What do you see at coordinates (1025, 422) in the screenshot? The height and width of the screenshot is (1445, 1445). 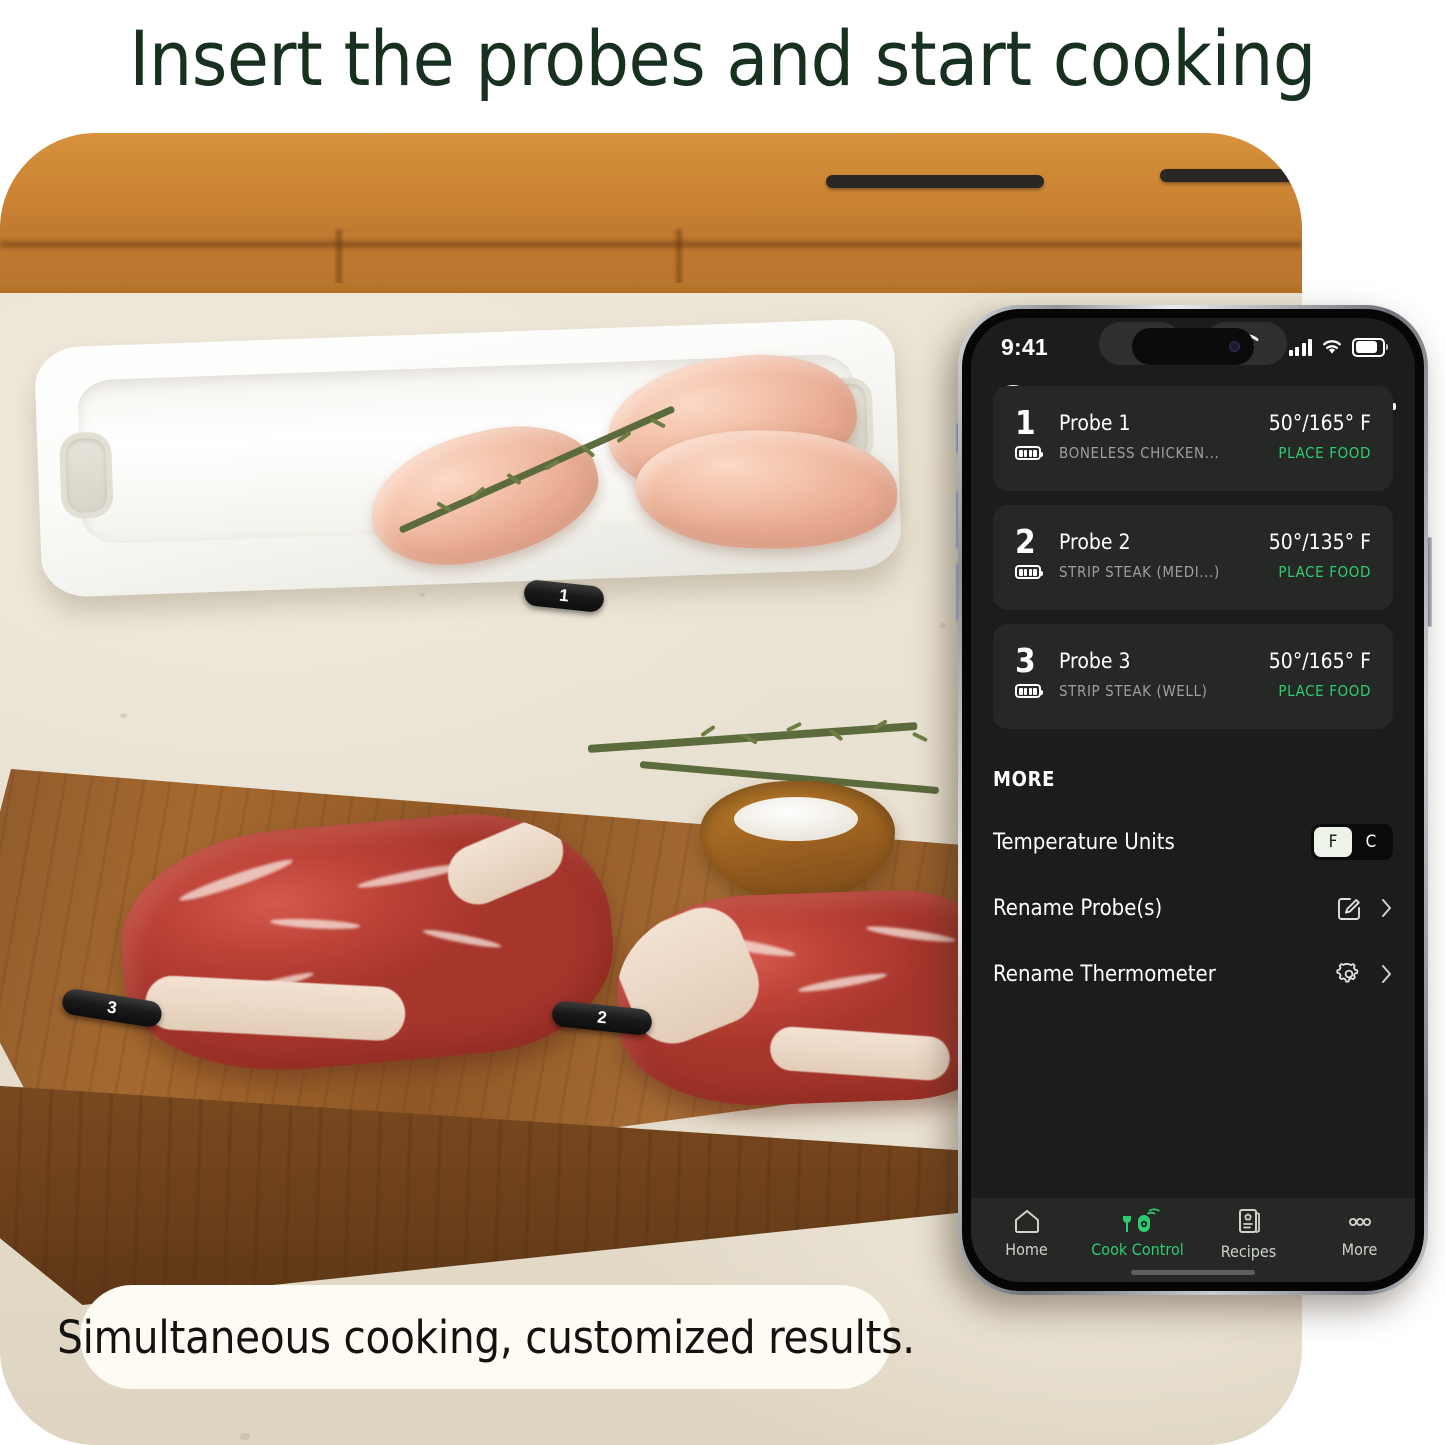 I see `probe-number: 1` at bounding box center [1025, 422].